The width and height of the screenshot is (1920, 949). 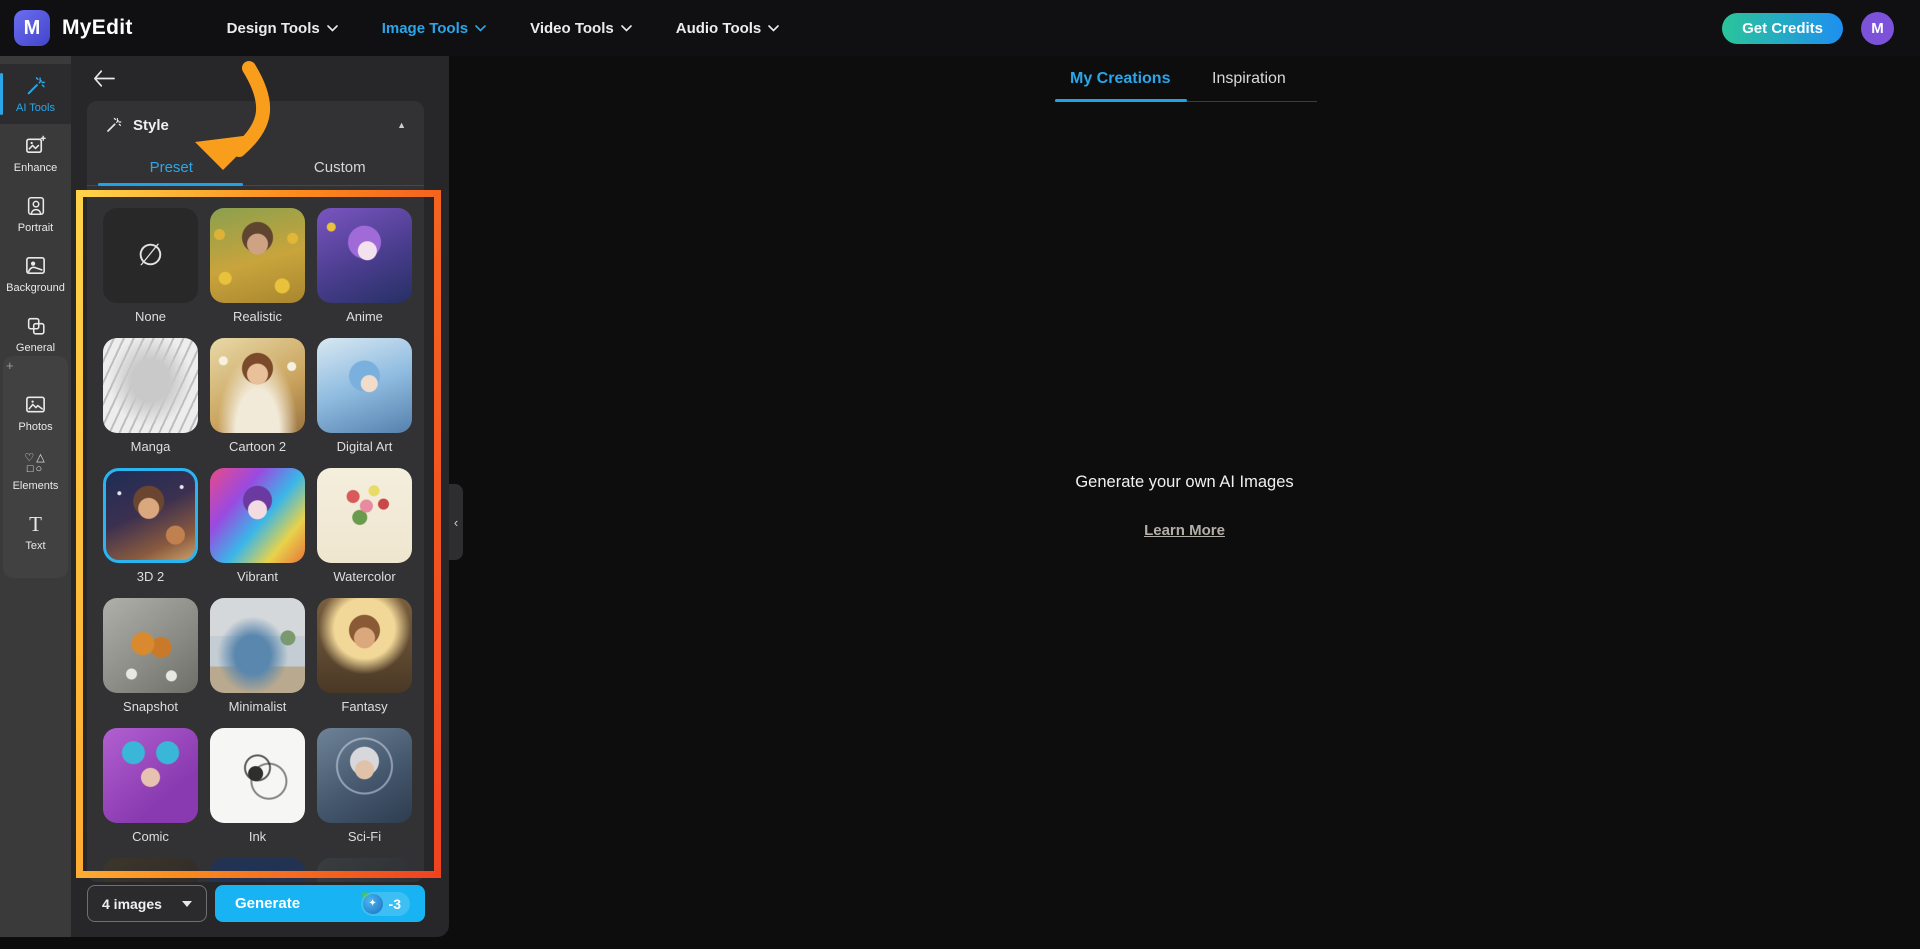 I want to click on tab-my-creations: My Creations, so click(x=1120, y=79).